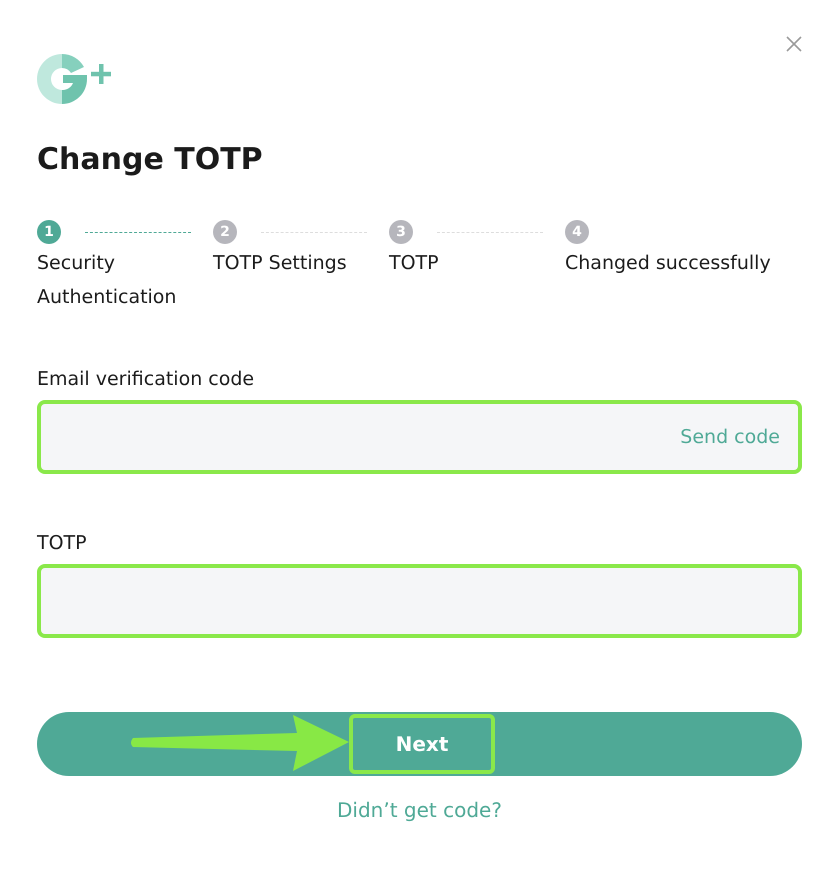 The width and height of the screenshot is (826, 872). Describe the element at coordinates (419, 810) in the screenshot. I see `help-link: Didn’t get code?` at that location.